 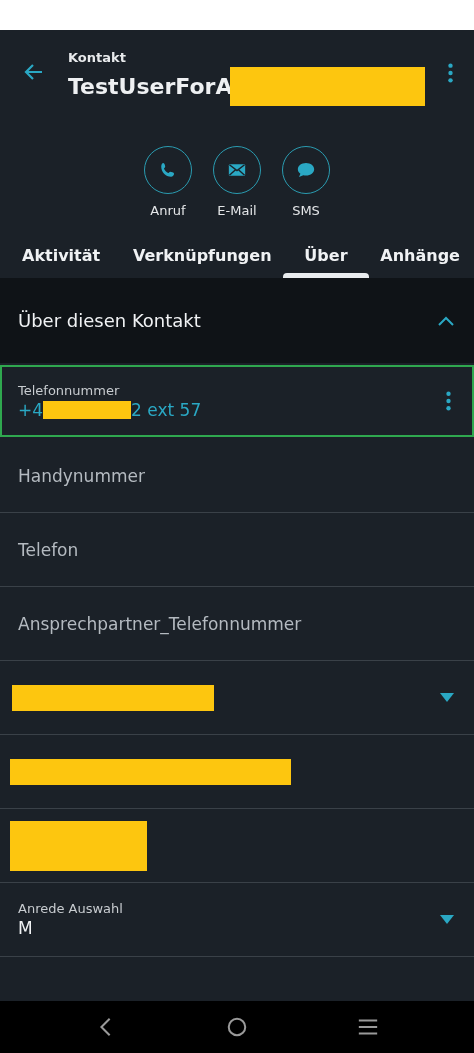 I want to click on text-field: Ansprechpartner_Telefonnummer, so click(x=237, y=624).